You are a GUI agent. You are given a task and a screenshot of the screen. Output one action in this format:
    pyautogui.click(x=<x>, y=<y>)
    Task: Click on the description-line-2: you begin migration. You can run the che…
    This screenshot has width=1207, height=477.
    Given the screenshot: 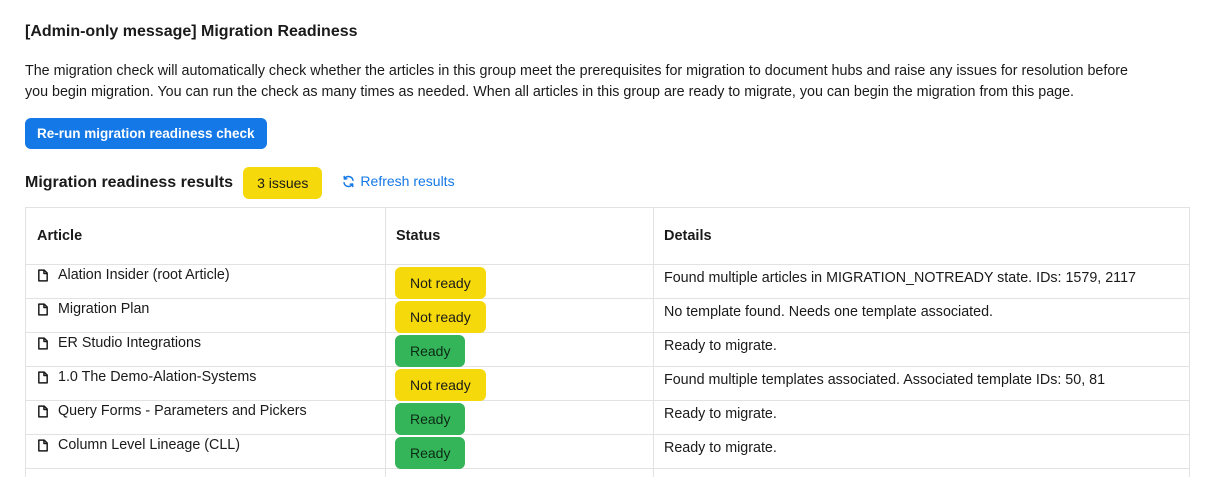 What is the action you would take?
    pyautogui.click(x=550, y=92)
    